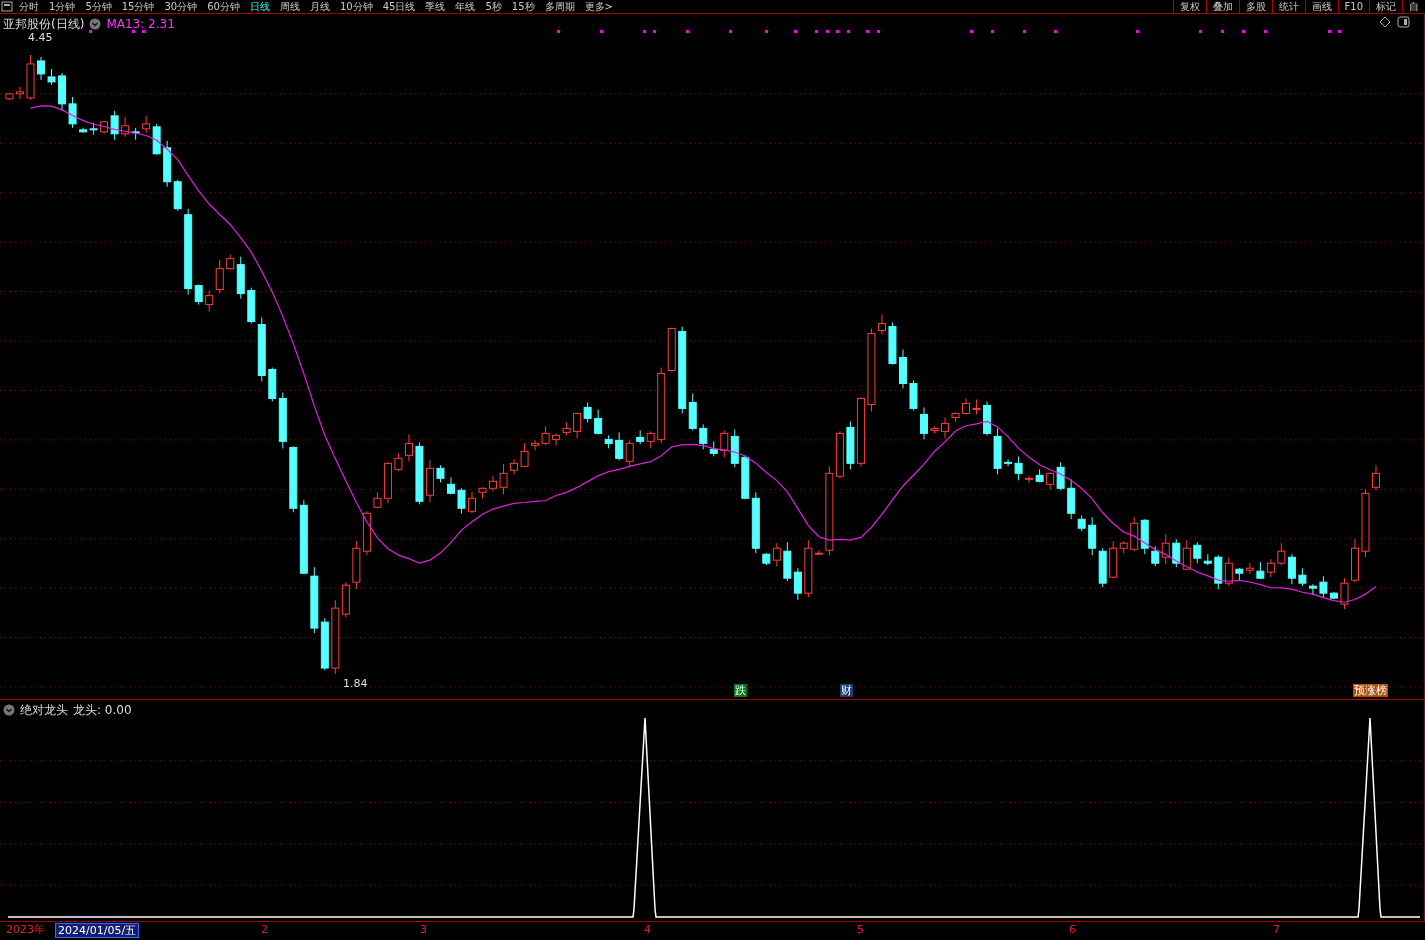 The image size is (1425, 940). I want to click on period-tab: 年线, so click(465, 6).